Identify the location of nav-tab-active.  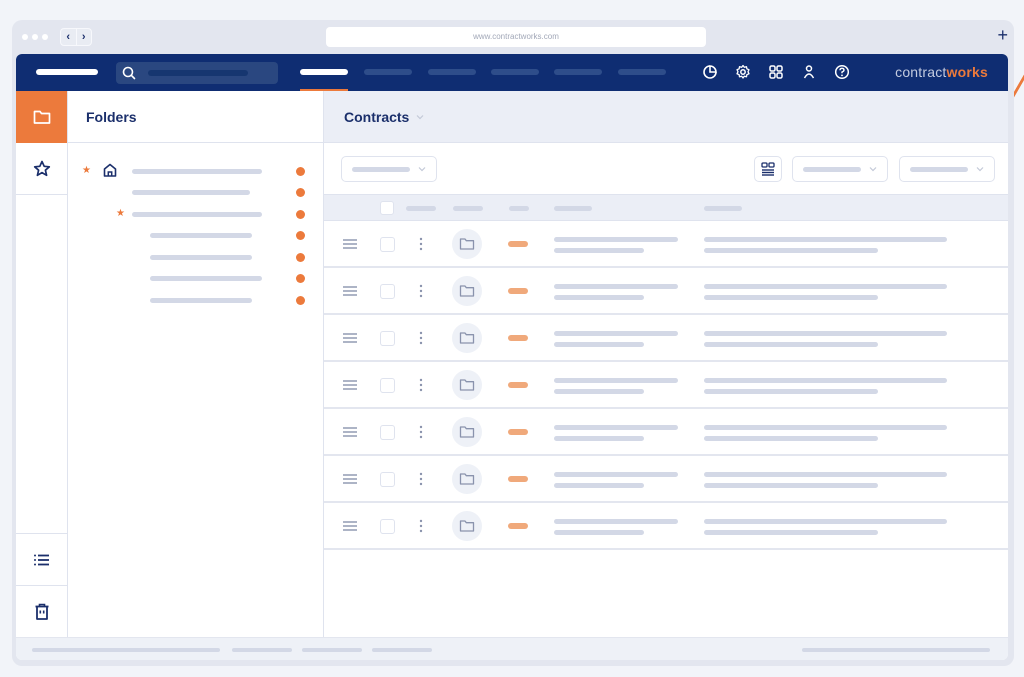
(324, 72).